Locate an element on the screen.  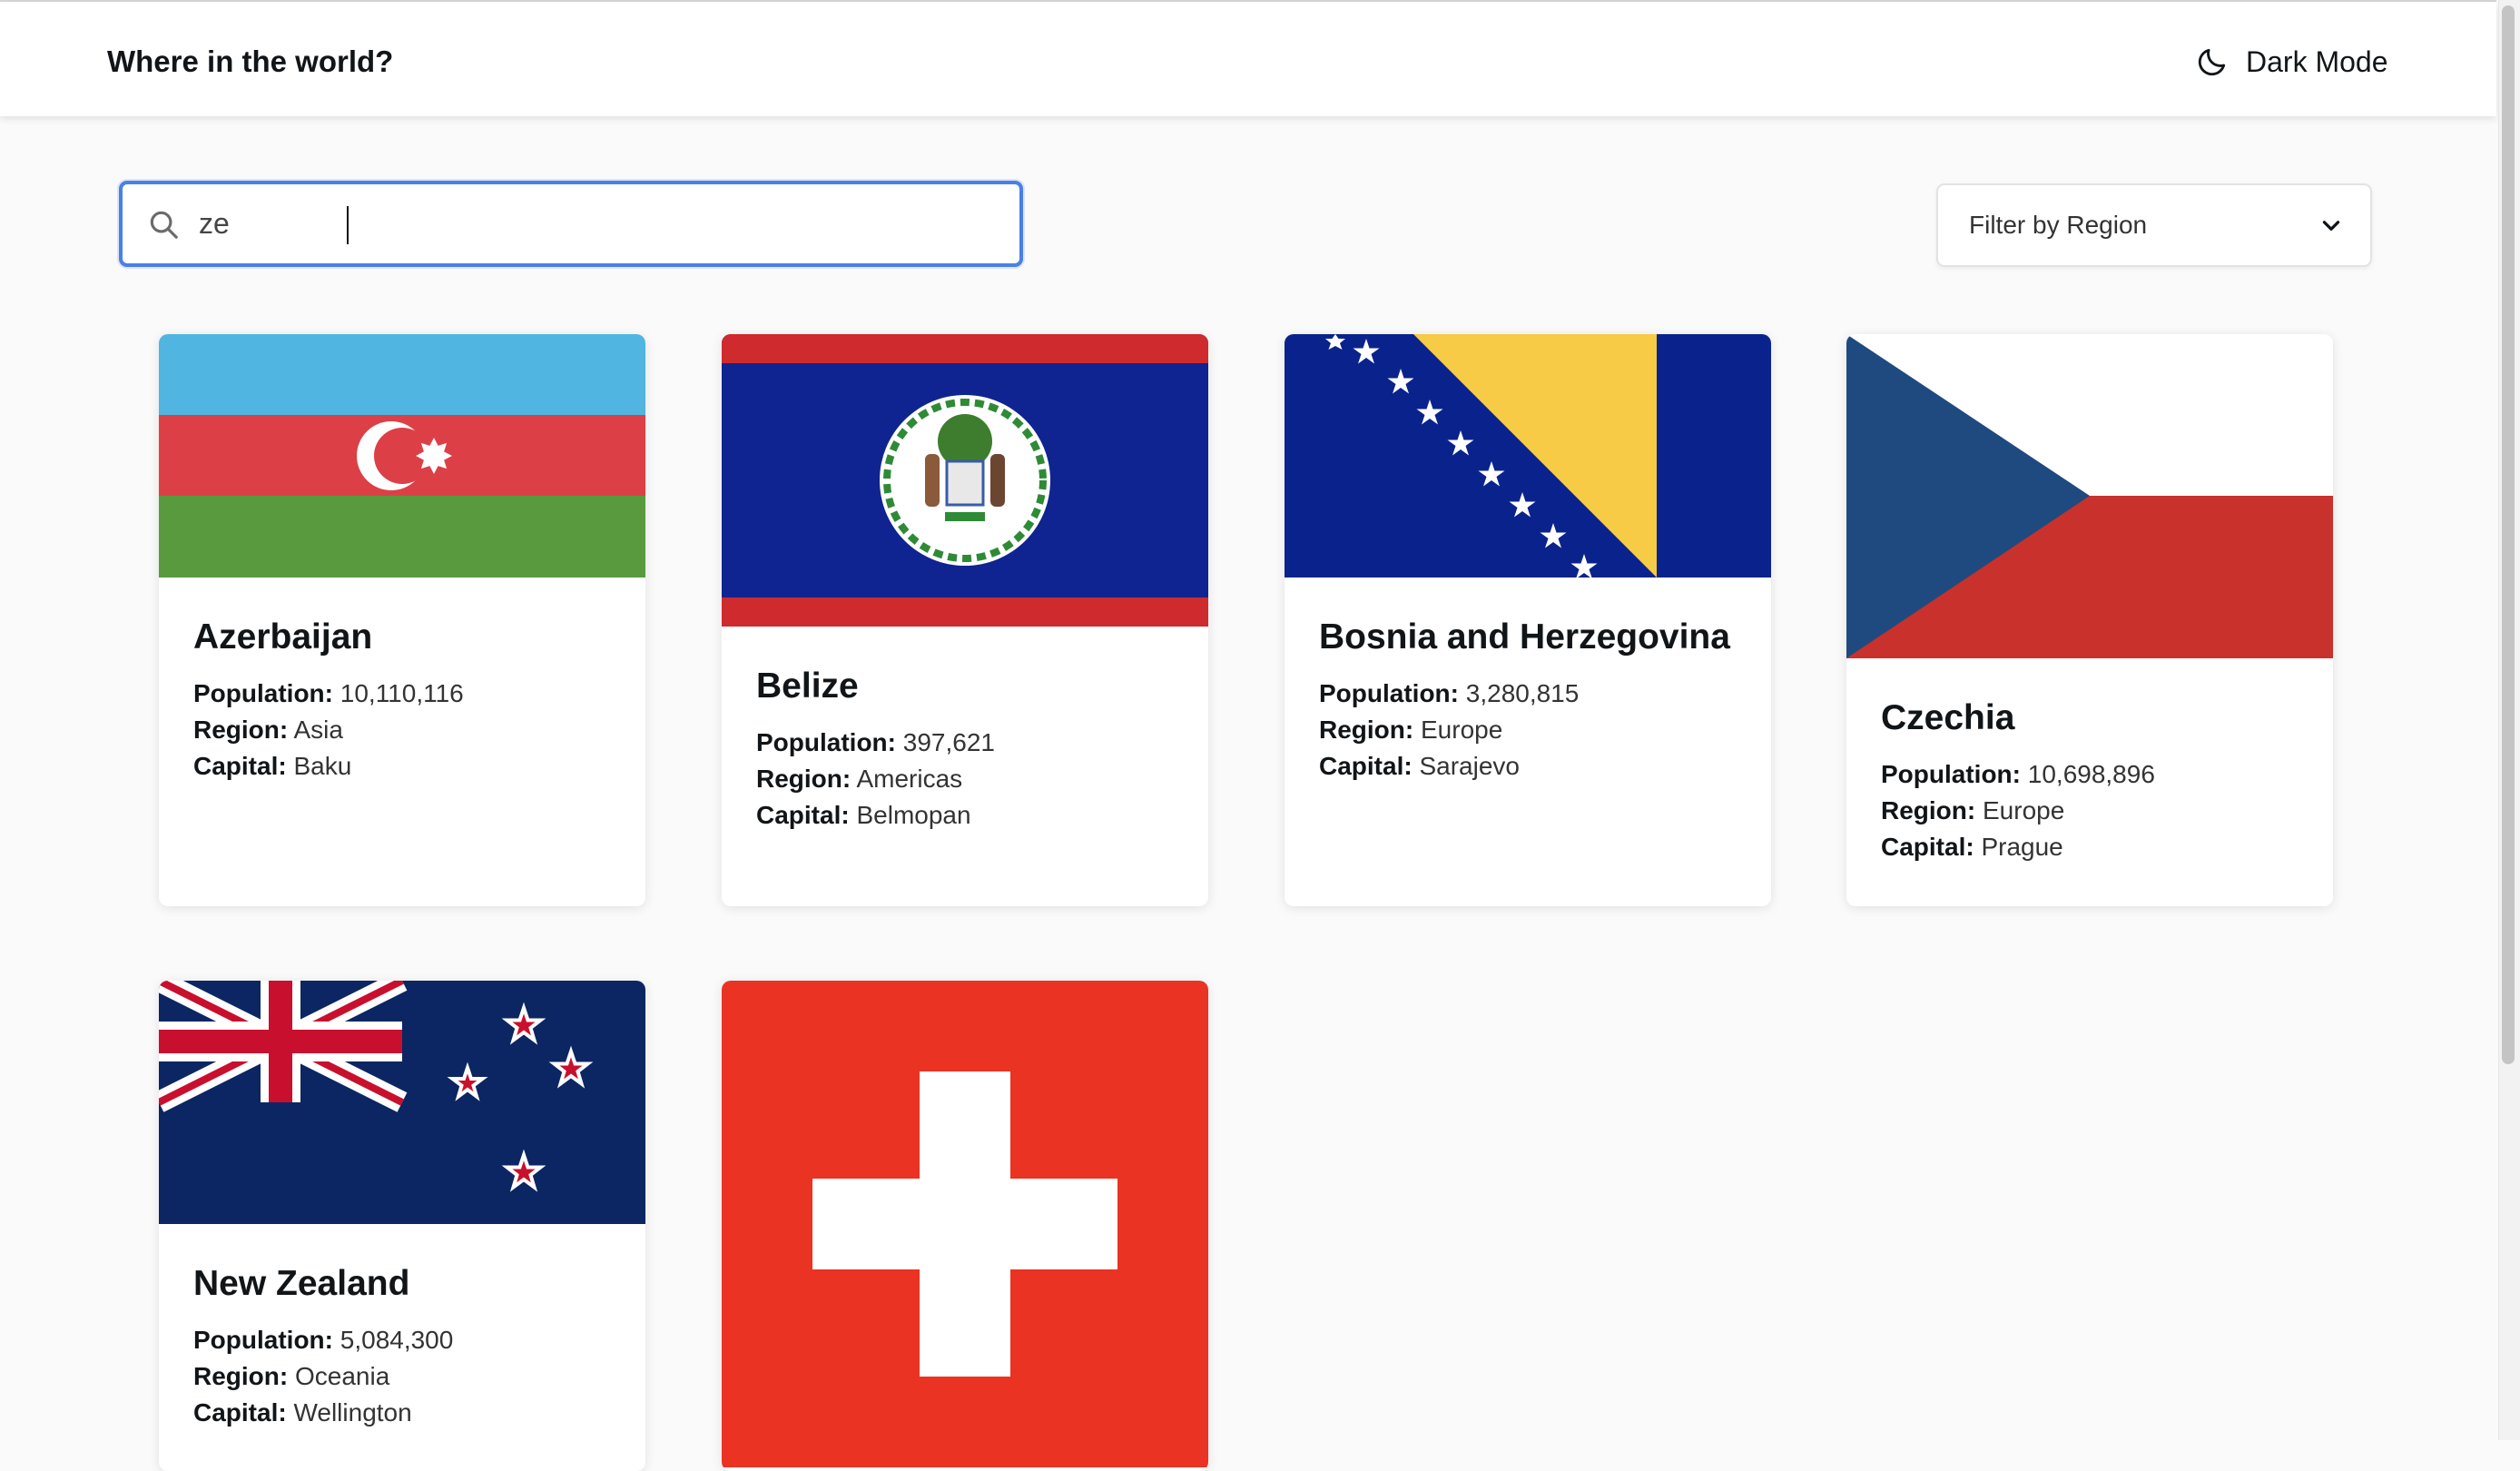
population-value: 397,621 is located at coordinates (949, 742).